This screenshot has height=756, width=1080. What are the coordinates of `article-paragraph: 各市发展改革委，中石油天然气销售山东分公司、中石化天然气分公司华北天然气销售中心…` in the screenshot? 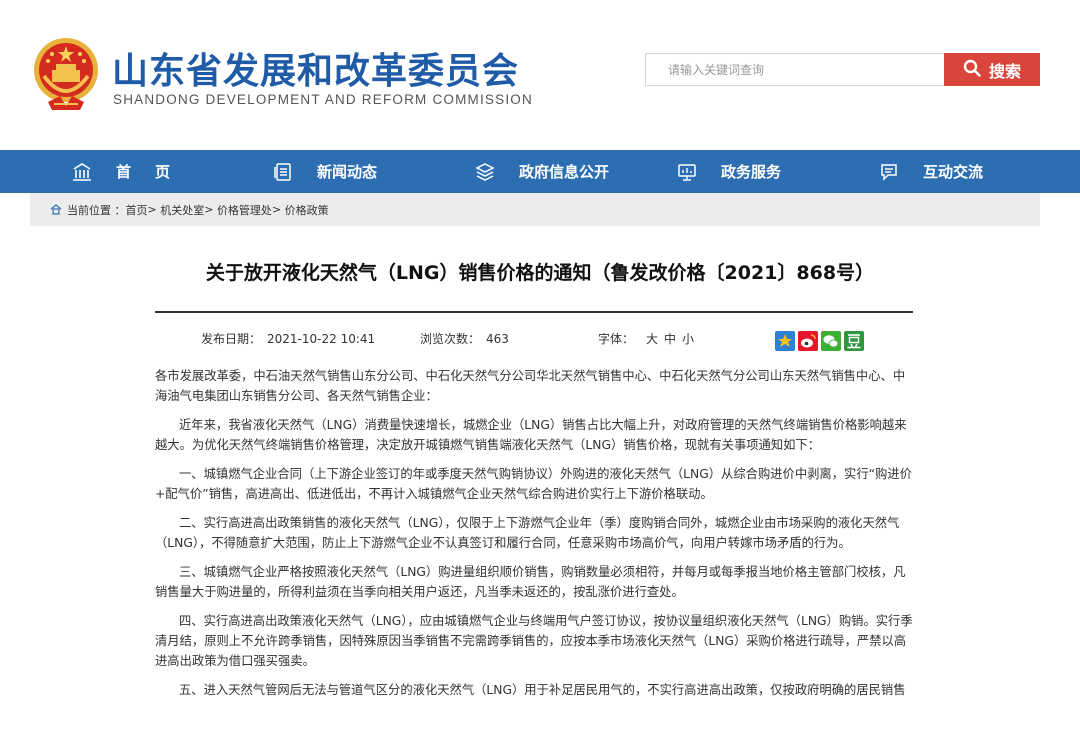 It's located at (530, 386).